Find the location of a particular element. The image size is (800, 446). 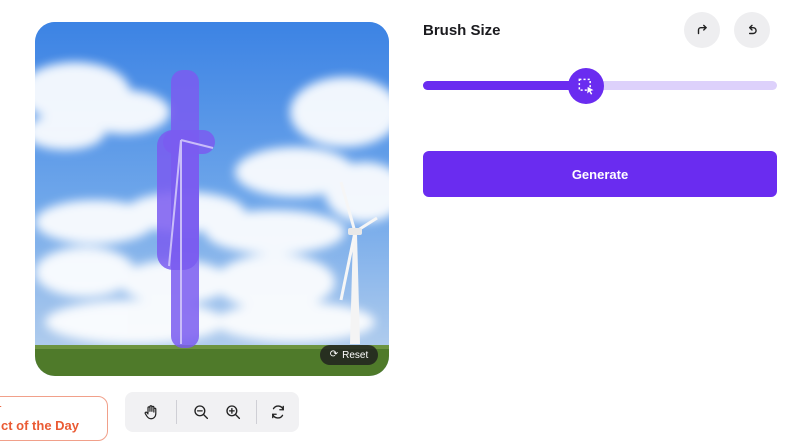

badge-title: ct of the Day is located at coordinates (40, 425).